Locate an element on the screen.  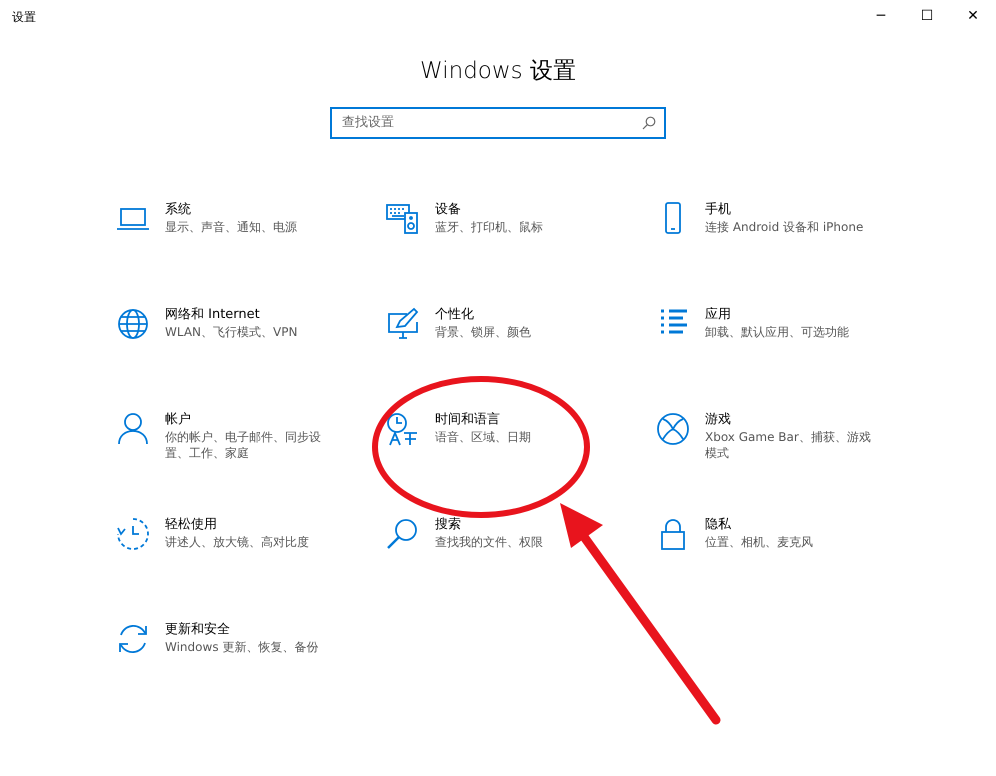
minimize-button: ─ is located at coordinates (881, 16).